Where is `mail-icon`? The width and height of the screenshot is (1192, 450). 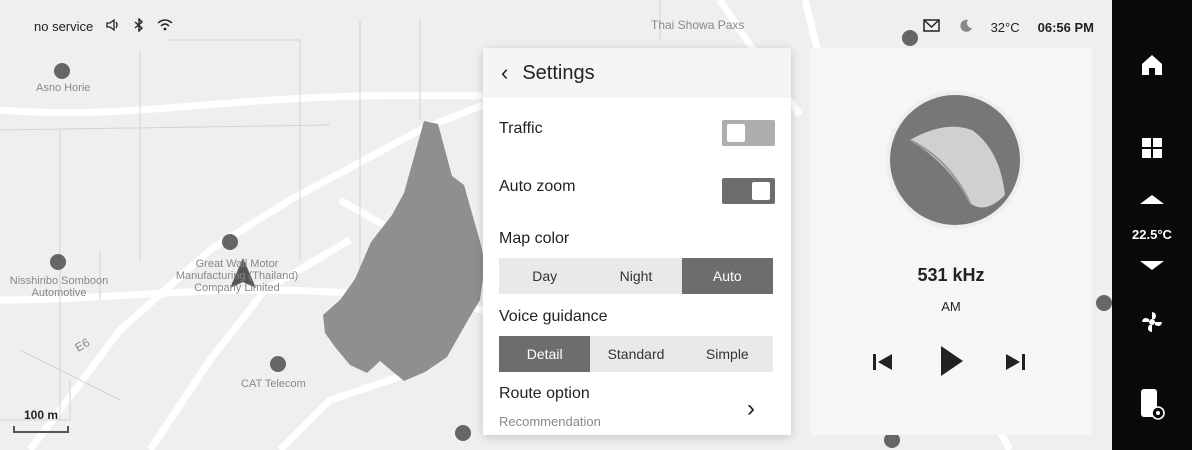 mail-icon is located at coordinates (931, 27).